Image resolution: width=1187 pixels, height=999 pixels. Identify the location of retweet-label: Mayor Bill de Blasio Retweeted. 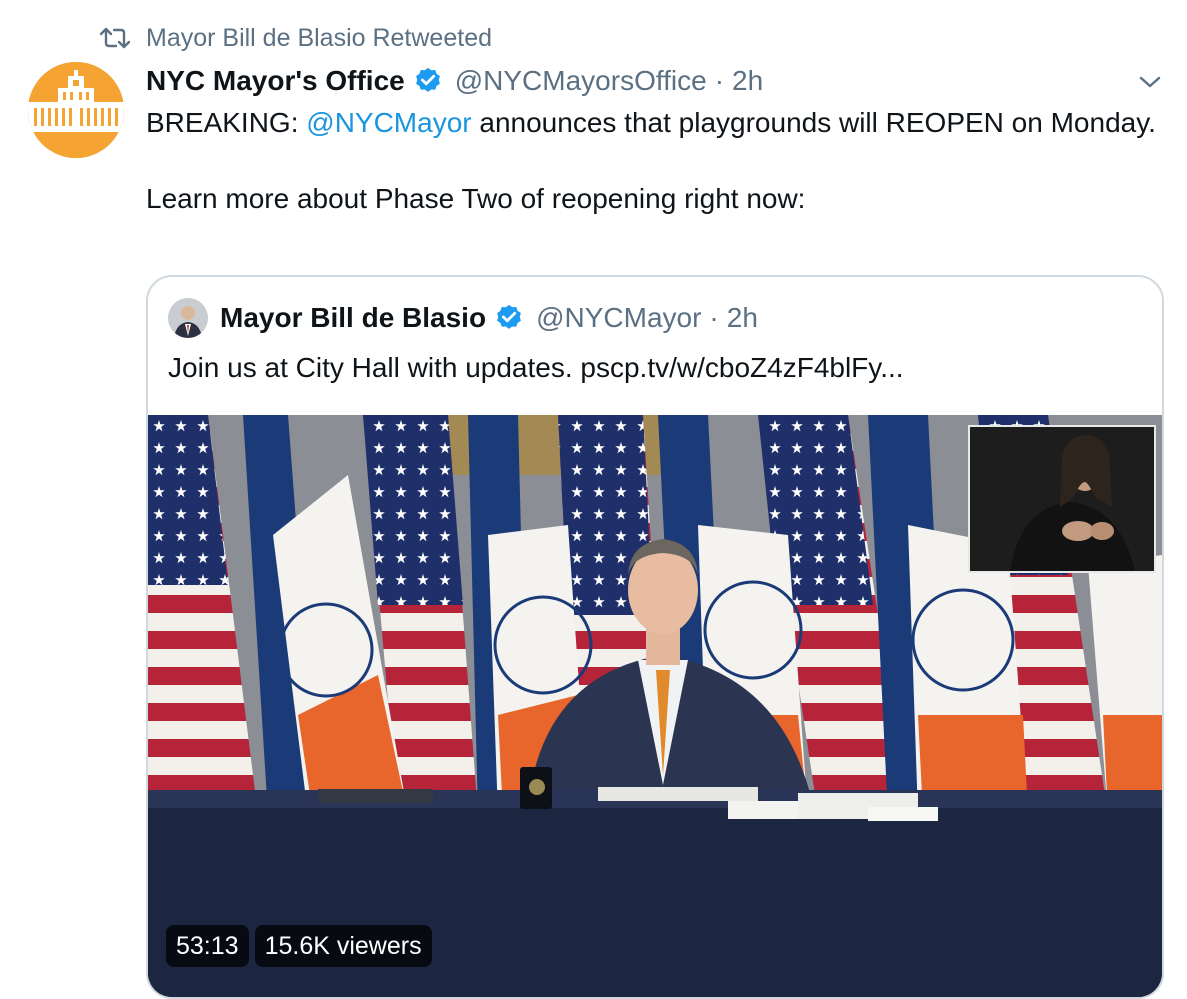
(319, 37).